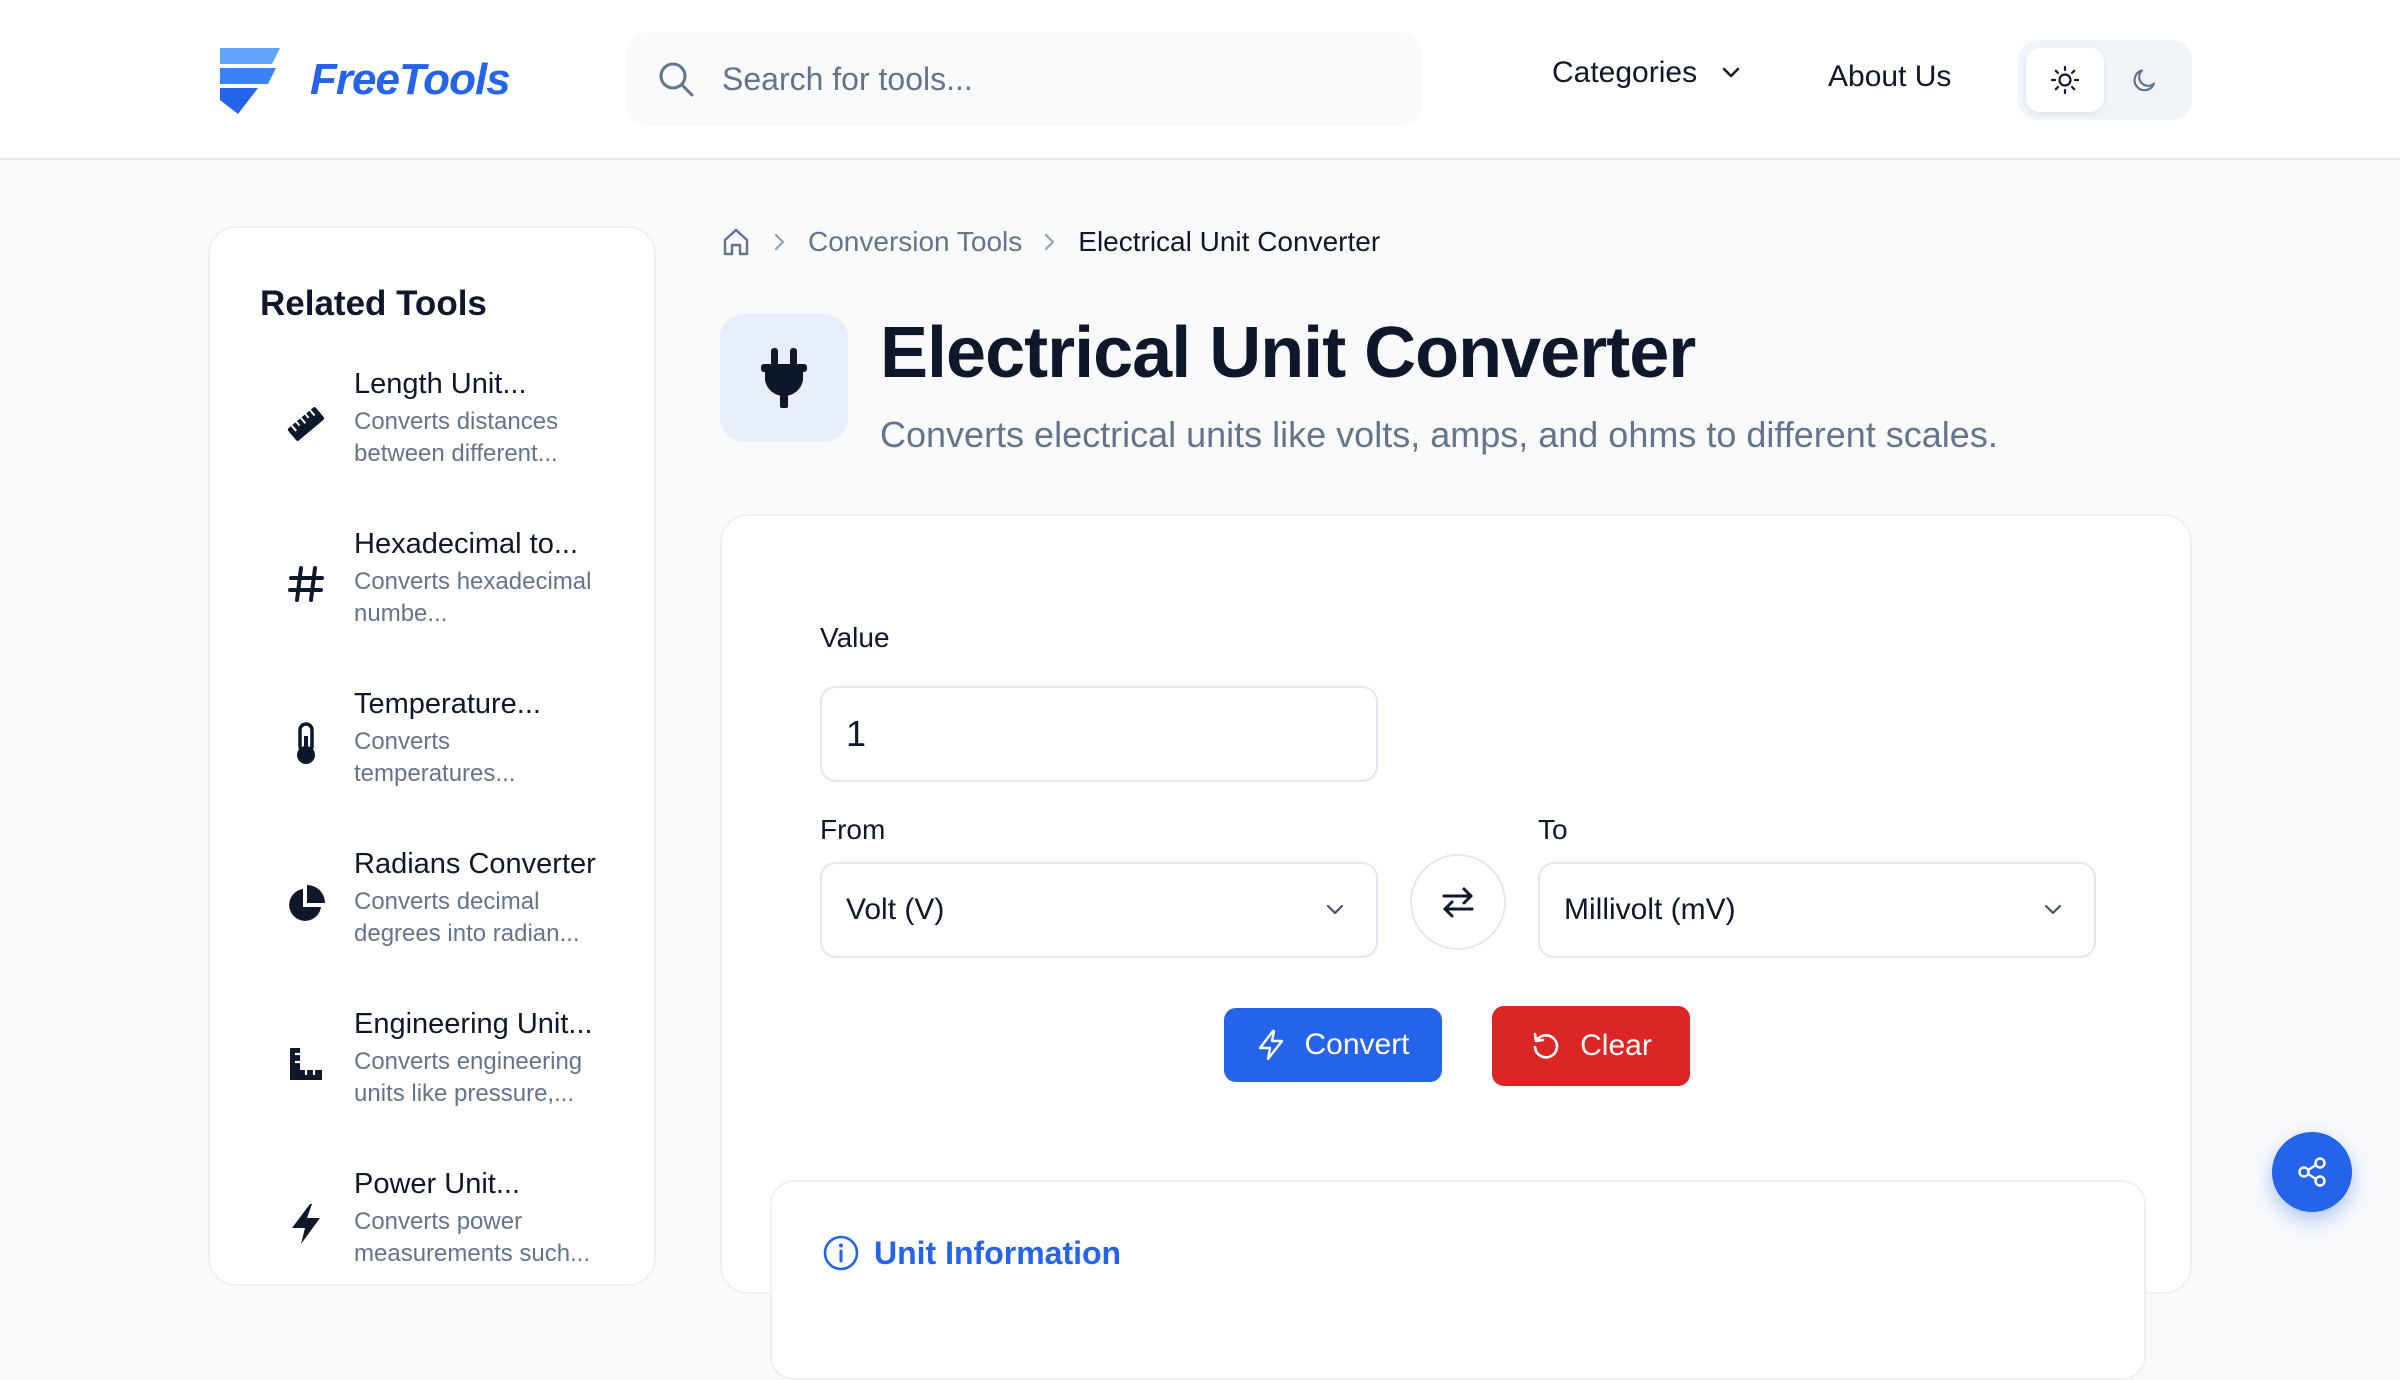 The height and width of the screenshot is (1380, 2400). Describe the element at coordinates (1817, 910) in the screenshot. I see `to-unit-select: Millivolt (mV)` at that location.